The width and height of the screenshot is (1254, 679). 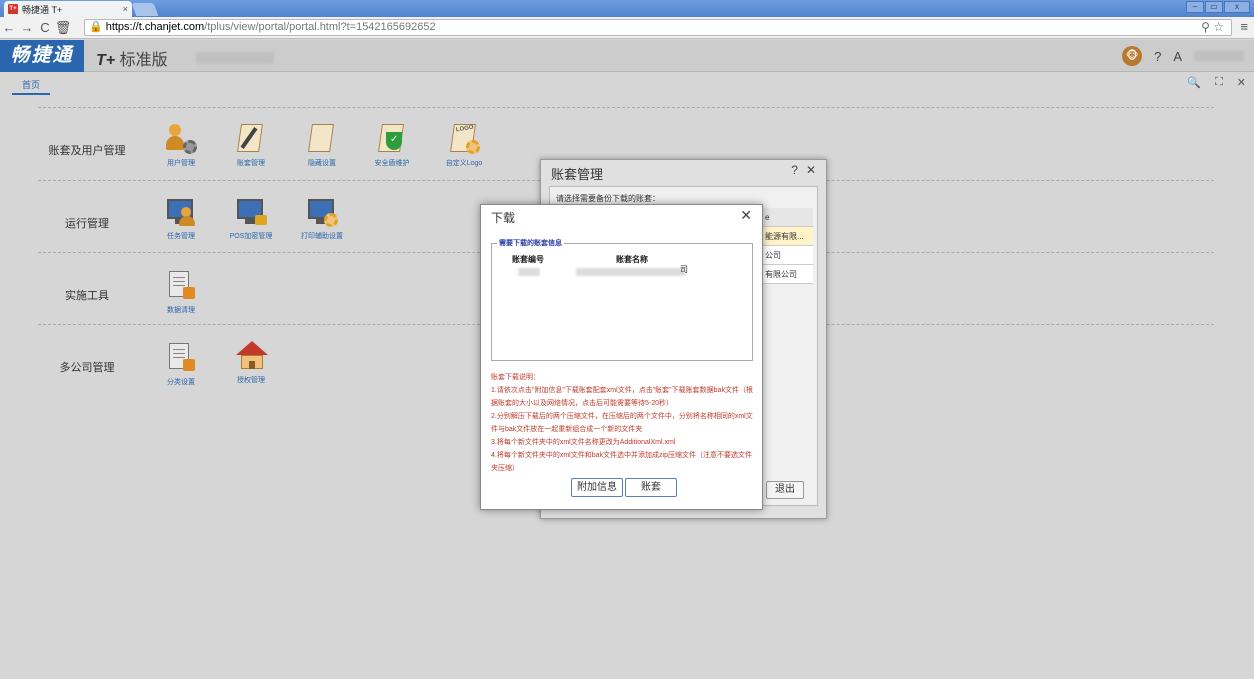 I want to click on module-item-label: 隐藏设置, so click(x=322, y=163).